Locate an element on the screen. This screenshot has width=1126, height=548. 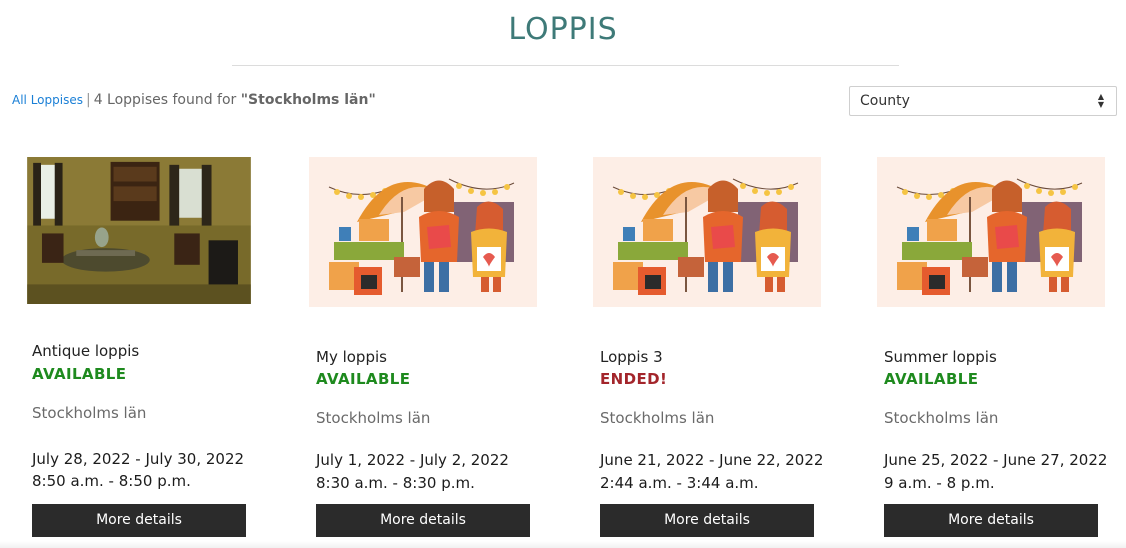
scroll-shadow is located at coordinates (563, 544).